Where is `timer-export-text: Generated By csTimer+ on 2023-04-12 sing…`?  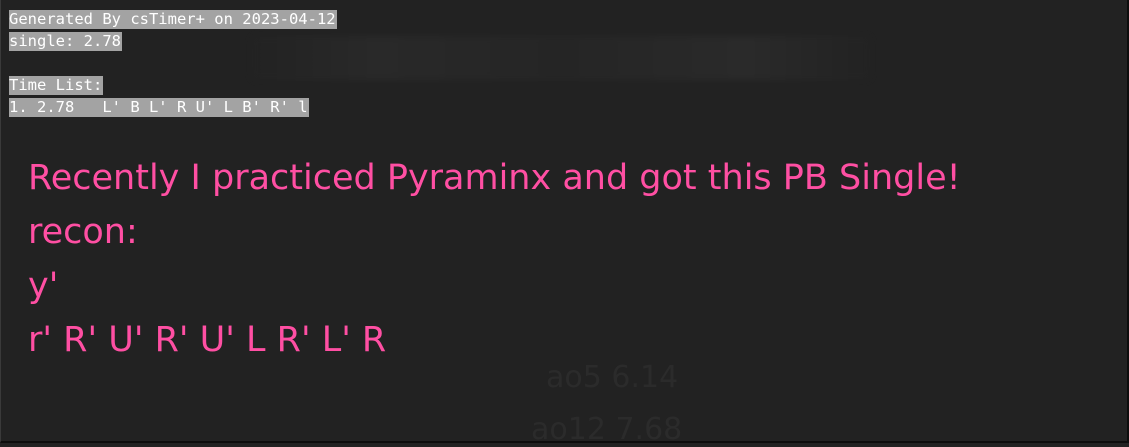
timer-export-text: Generated By csTimer+ on 2023-04-12 sing… is located at coordinates (173, 63).